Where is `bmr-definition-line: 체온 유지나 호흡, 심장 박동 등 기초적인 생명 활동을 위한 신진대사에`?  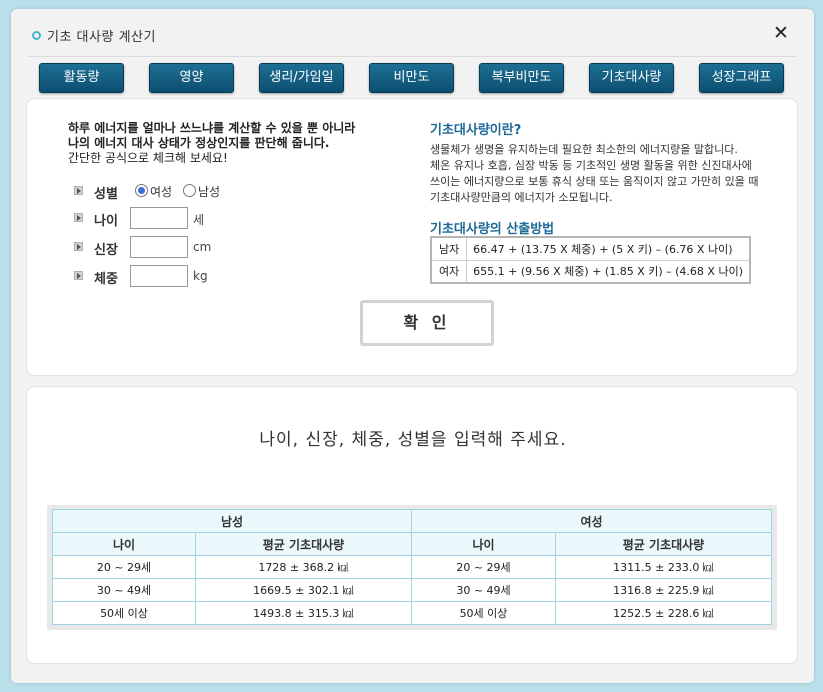
bmr-definition-line: 체온 유지나 호흡, 심장 박동 등 기초적인 생명 활동을 위한 신진대사에 is located at coordinates (591, 165).